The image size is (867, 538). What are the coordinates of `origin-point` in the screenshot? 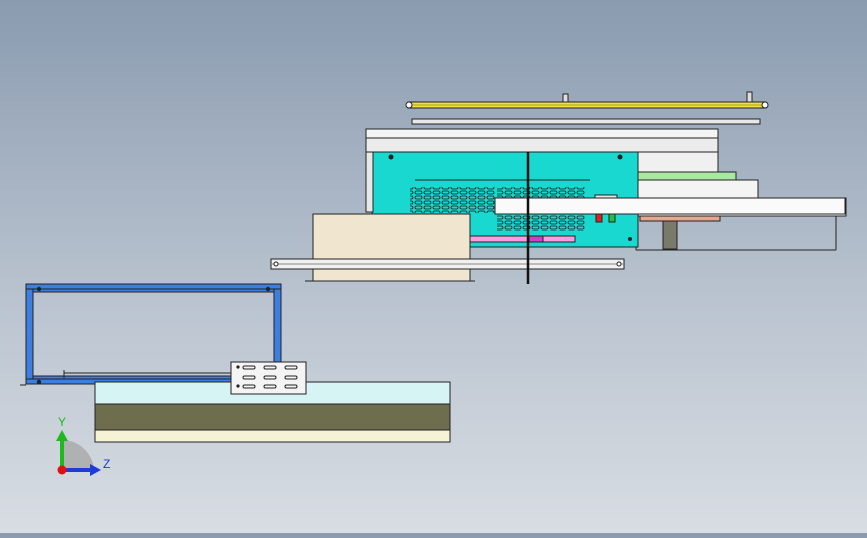 It's located at (62, 470).